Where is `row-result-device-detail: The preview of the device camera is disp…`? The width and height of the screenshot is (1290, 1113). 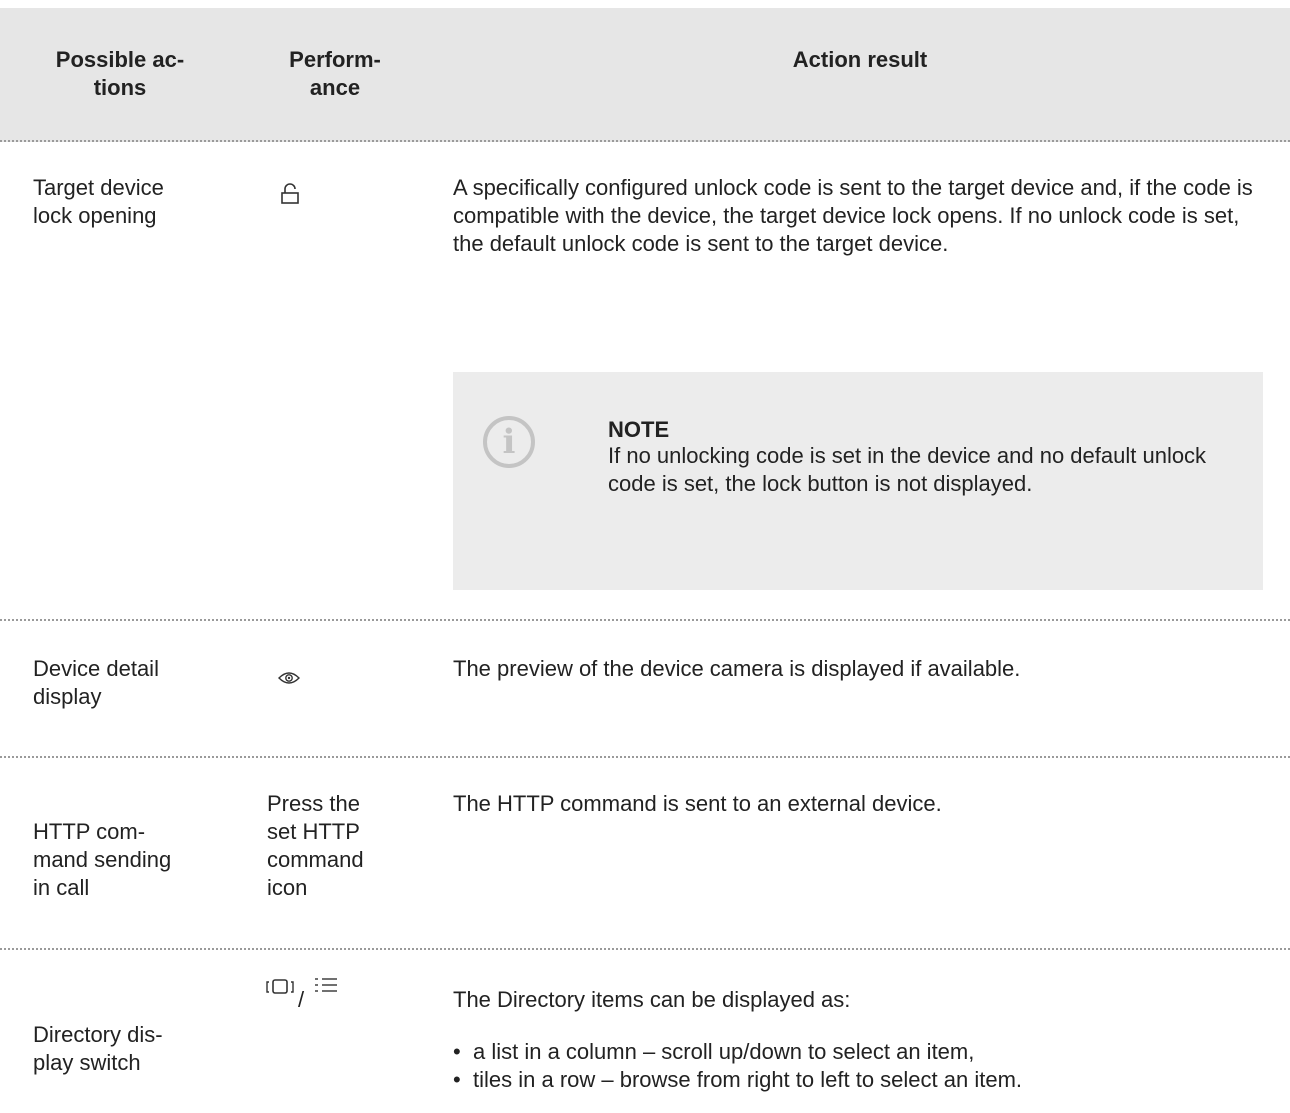 row-result-device-detail: The preview of the device camera is disp… is located at coordinates (737, 668).